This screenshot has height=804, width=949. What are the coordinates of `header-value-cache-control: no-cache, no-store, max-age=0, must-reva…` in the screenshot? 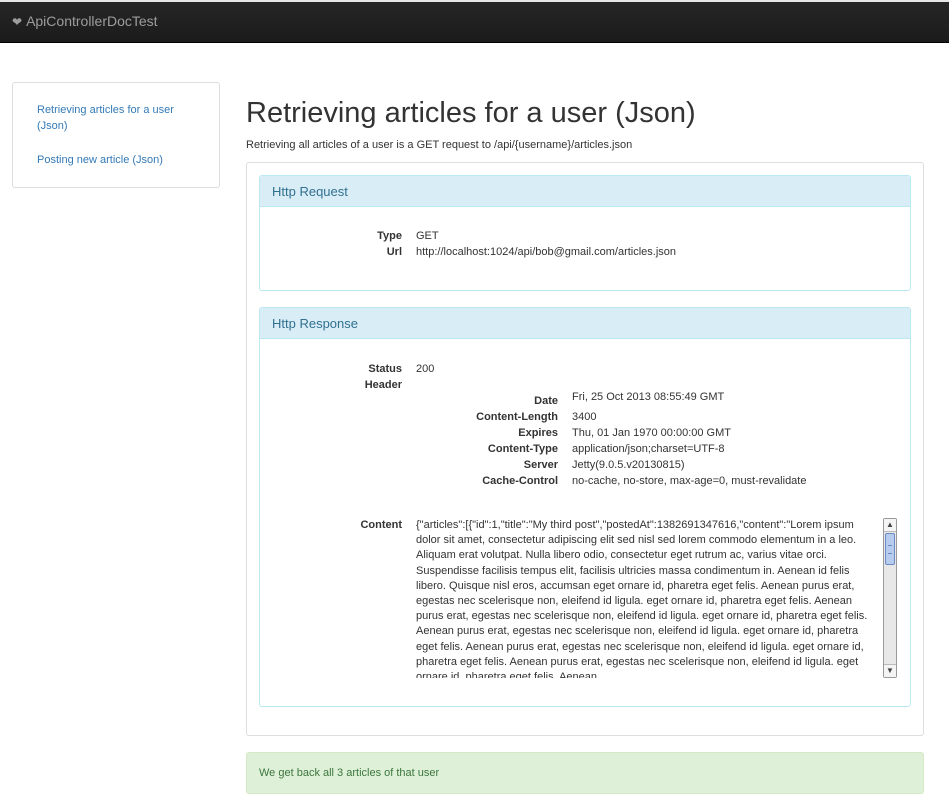 It's located at (689, 481).